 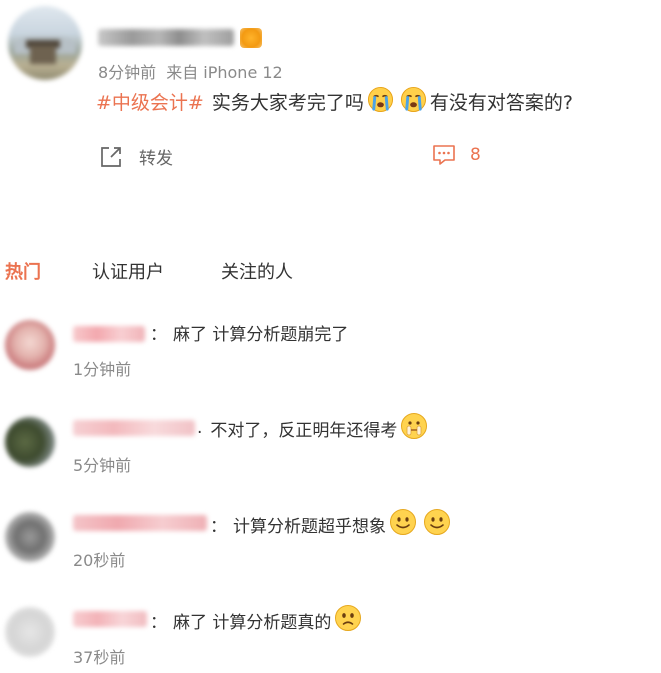 I want to click on comment-body: 计算分析题超乎想象, so click(x=309, y=526).